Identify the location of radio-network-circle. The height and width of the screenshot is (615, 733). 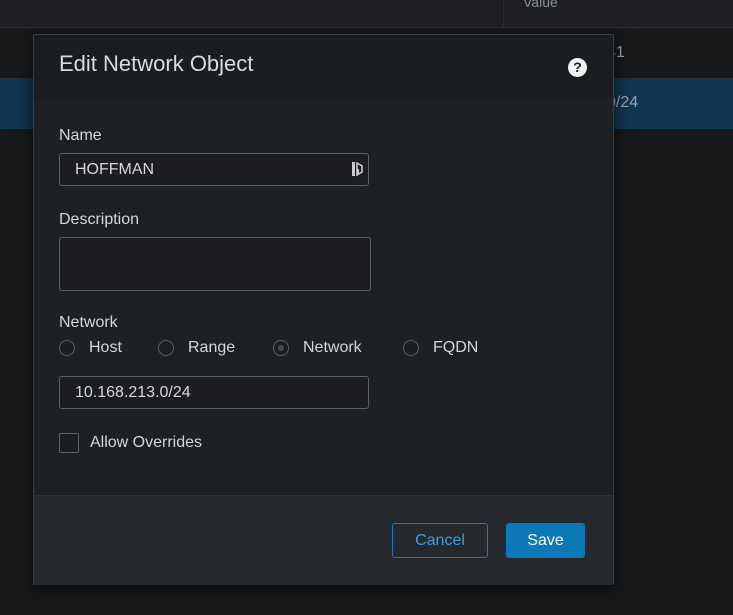
(281, 348).